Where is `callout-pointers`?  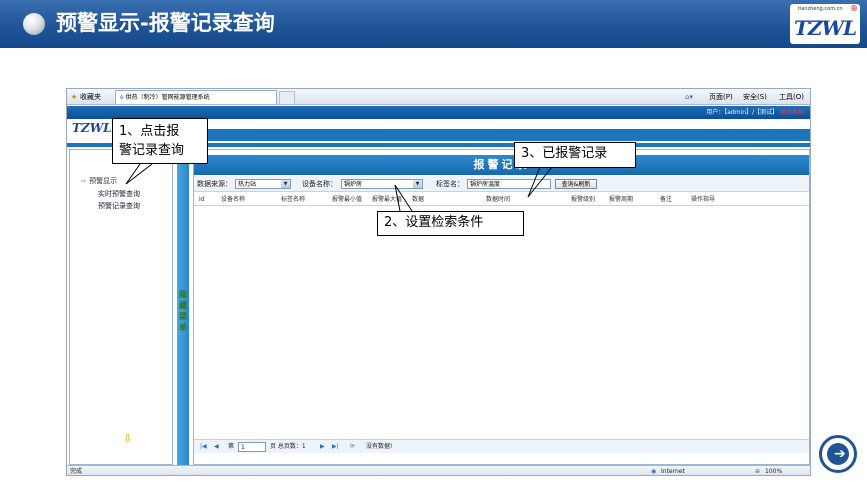
callout-pointers is located at coordinates (339, 187).